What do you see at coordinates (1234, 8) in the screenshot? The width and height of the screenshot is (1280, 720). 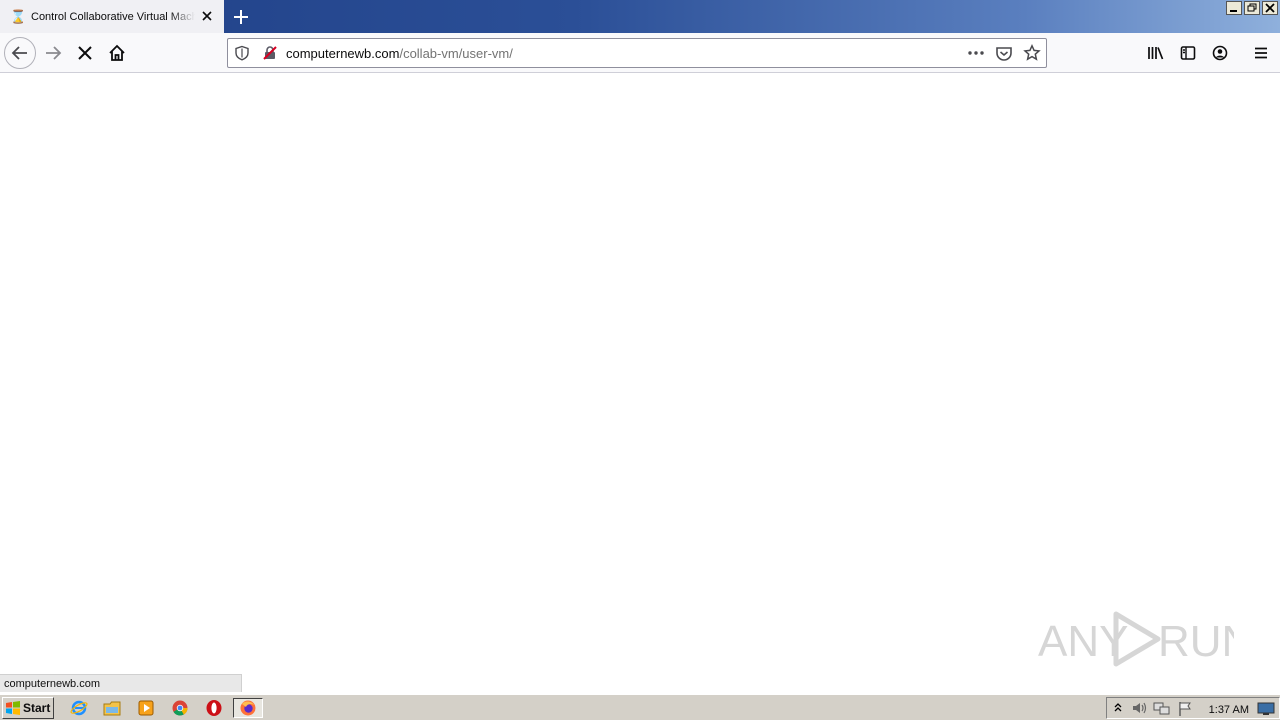 I see `minimize-button` at bounding box center [1234, 8].